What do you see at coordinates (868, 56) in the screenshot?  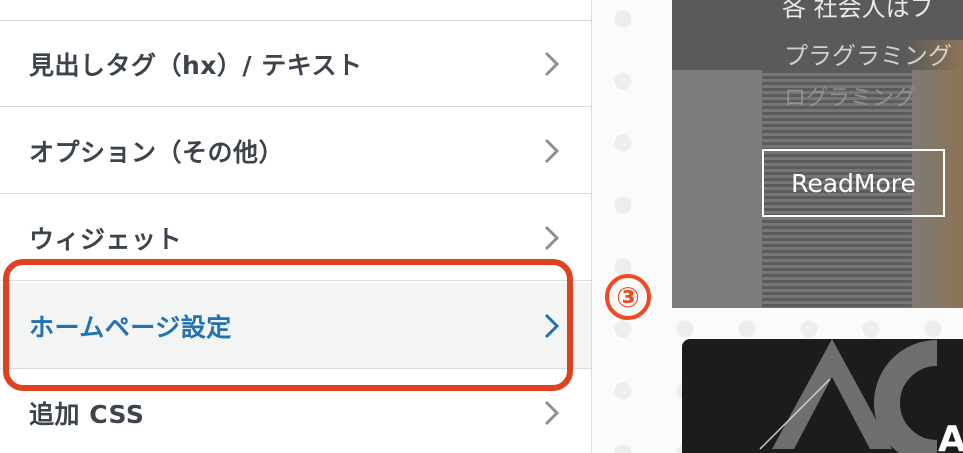 I see `hero-text-line: プラグラミング` at bounding box center [868, 56].